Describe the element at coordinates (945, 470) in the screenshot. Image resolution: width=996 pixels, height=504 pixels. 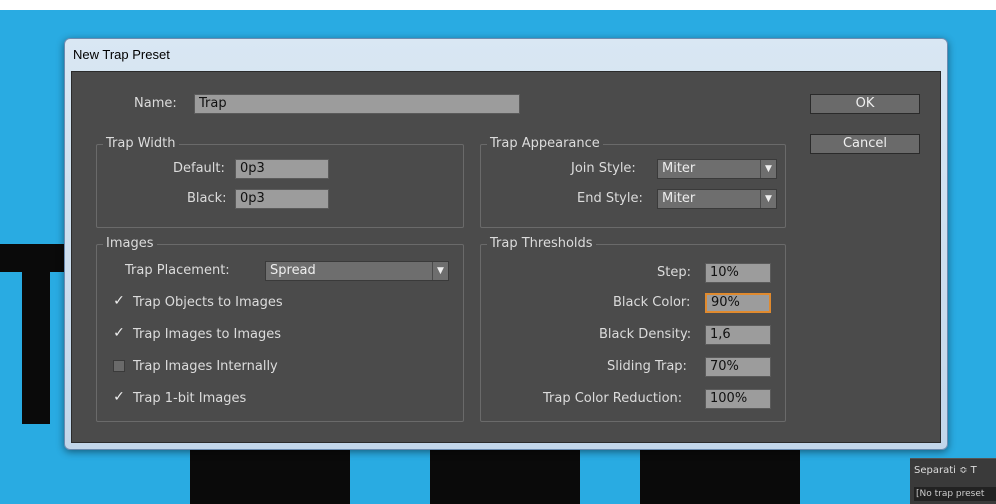
I see `panel-tab: Separati ≎ T` at that location.